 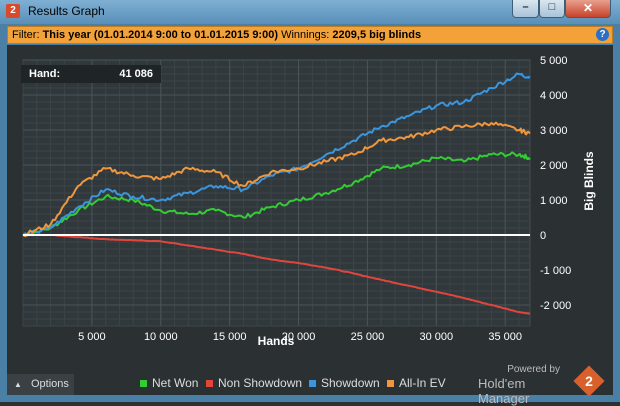 What do you see at coordinates (554, 131) in the screenshot?
I see `y-tick-label: 3 000` at bounding box center [554, 131].